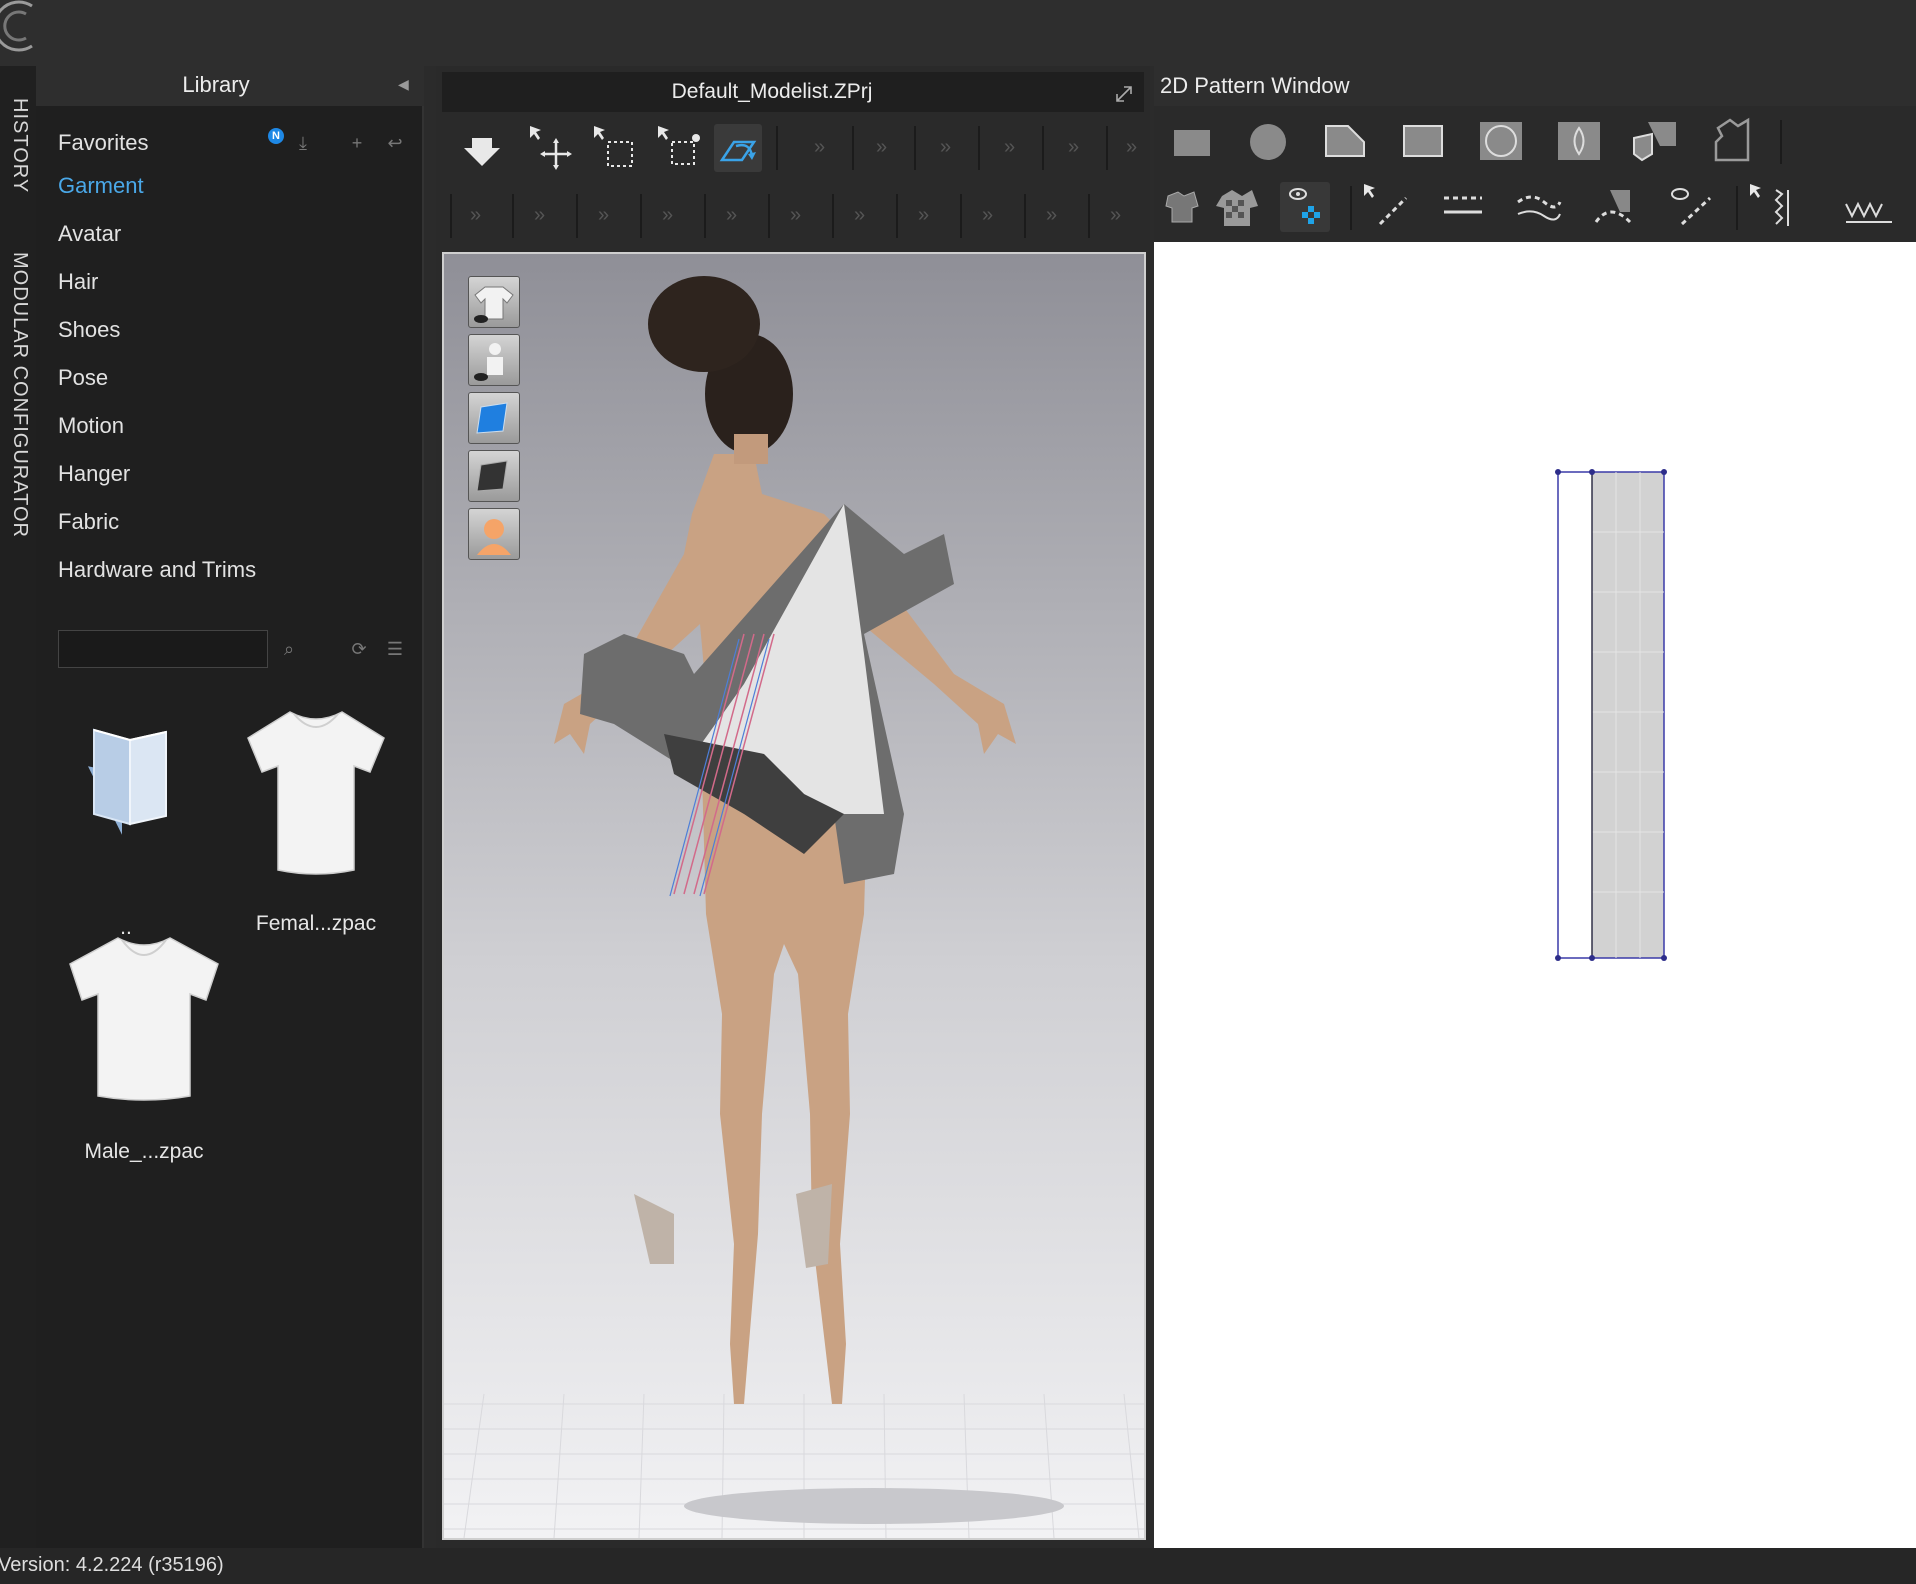  Describe the element at coordinates (157, 570) in the screenshot. I see `library-item-hardware-and-trims: Hardware and Trims` at that location.